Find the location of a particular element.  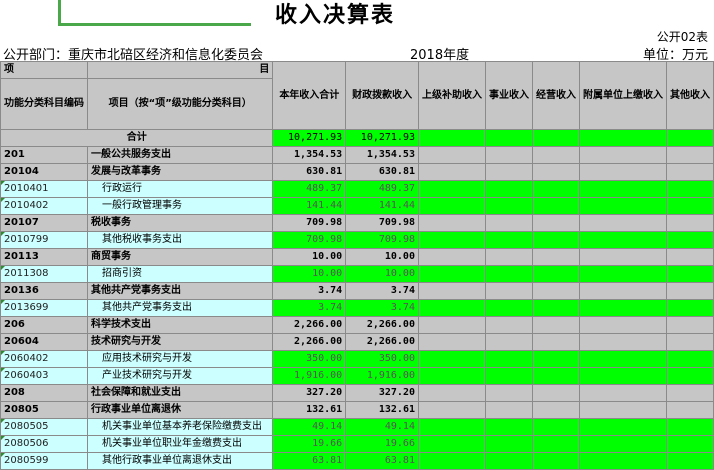

row-fiscal: 1,354.53 is located at coordinates (382, 155).